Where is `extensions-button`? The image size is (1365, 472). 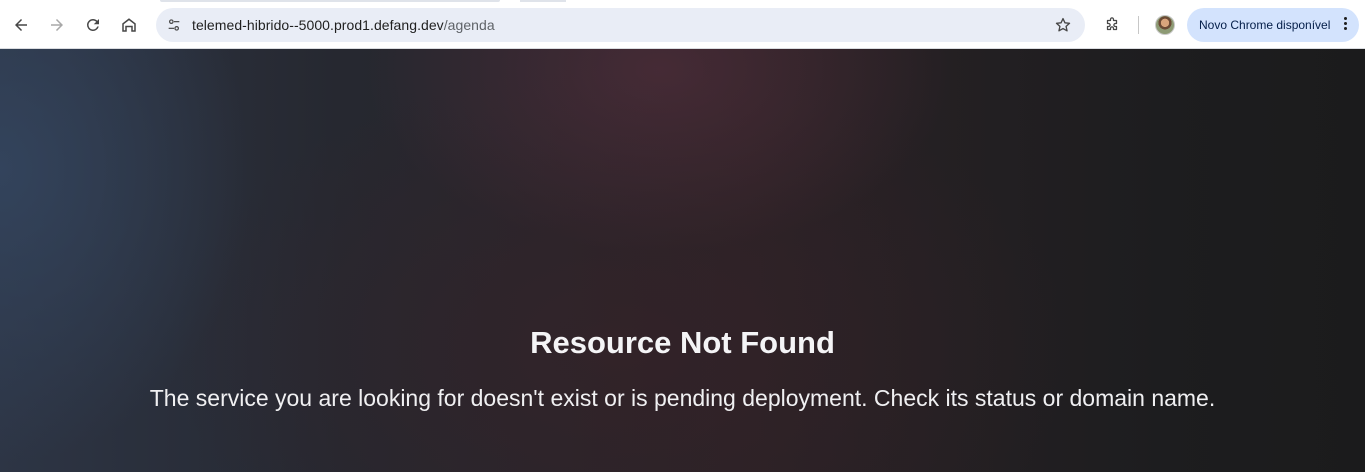 extensions-button is located at coordinates (1112, 25).